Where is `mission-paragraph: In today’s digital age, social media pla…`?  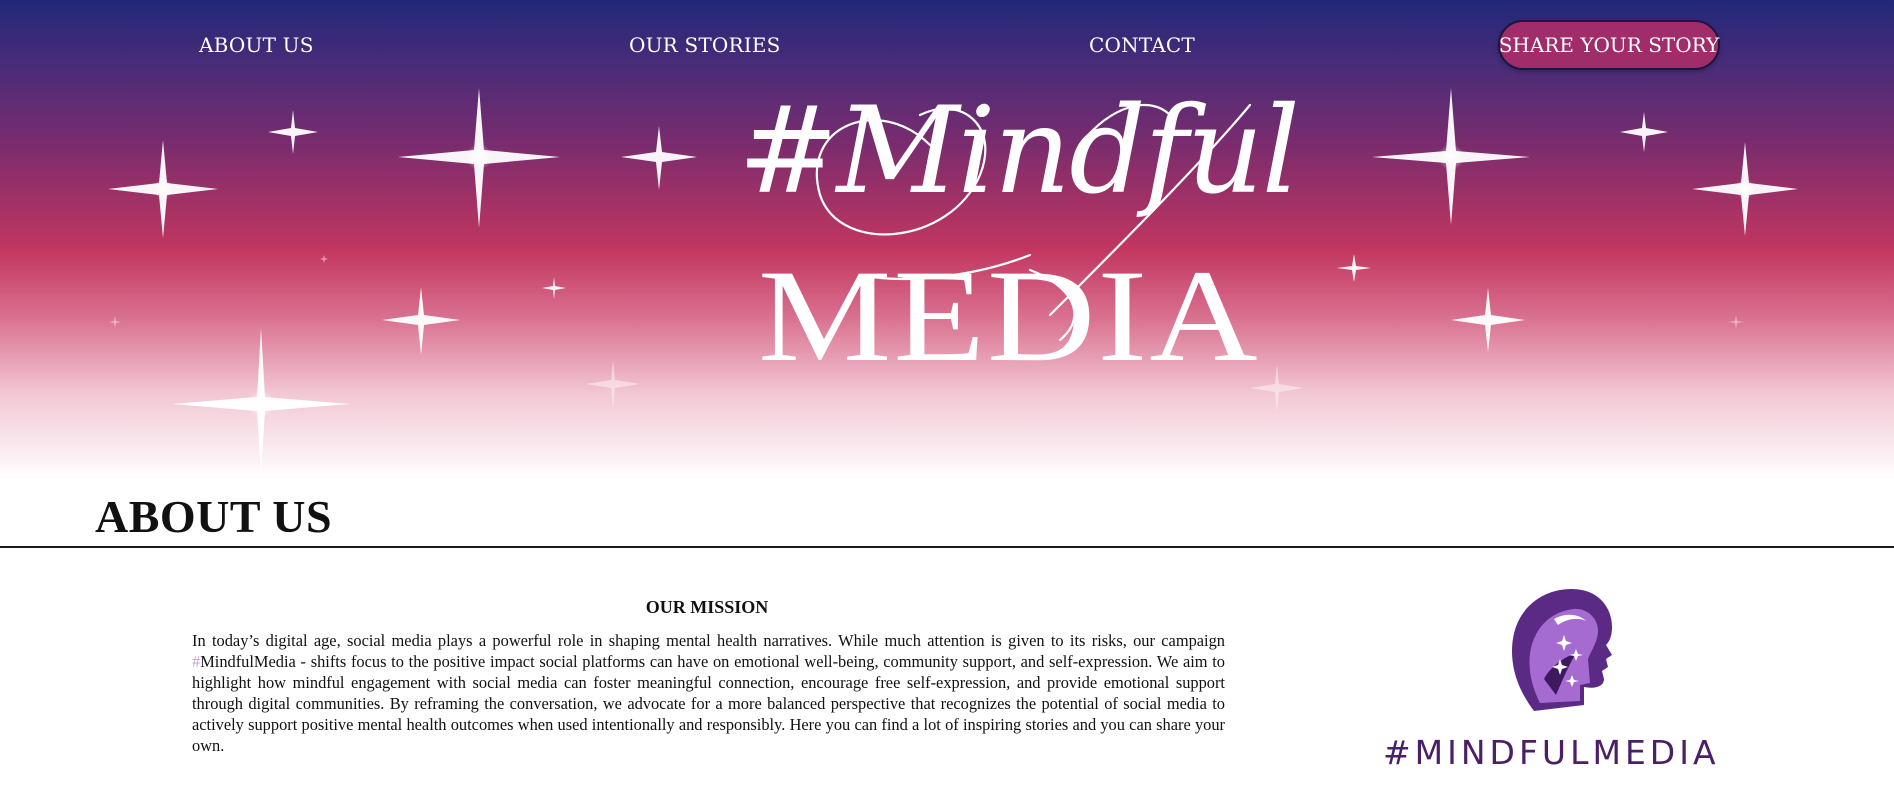
mission-paragraph: In today’s digital age, social media pla… is located at coordinates (708, 693).